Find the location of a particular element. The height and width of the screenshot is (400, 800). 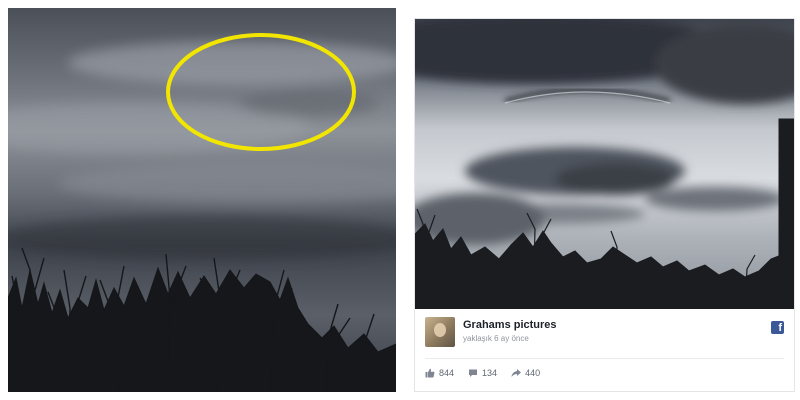

post-time: yaklaşık 6 ay önce is located at coordinates (496, 338).